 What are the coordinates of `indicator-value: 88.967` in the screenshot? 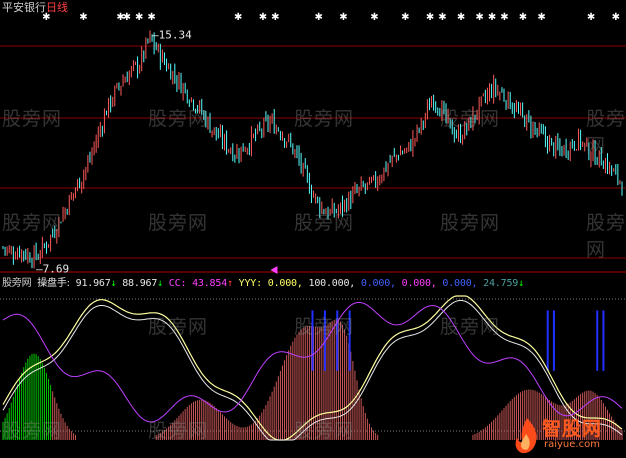 It's located at (137, 283).